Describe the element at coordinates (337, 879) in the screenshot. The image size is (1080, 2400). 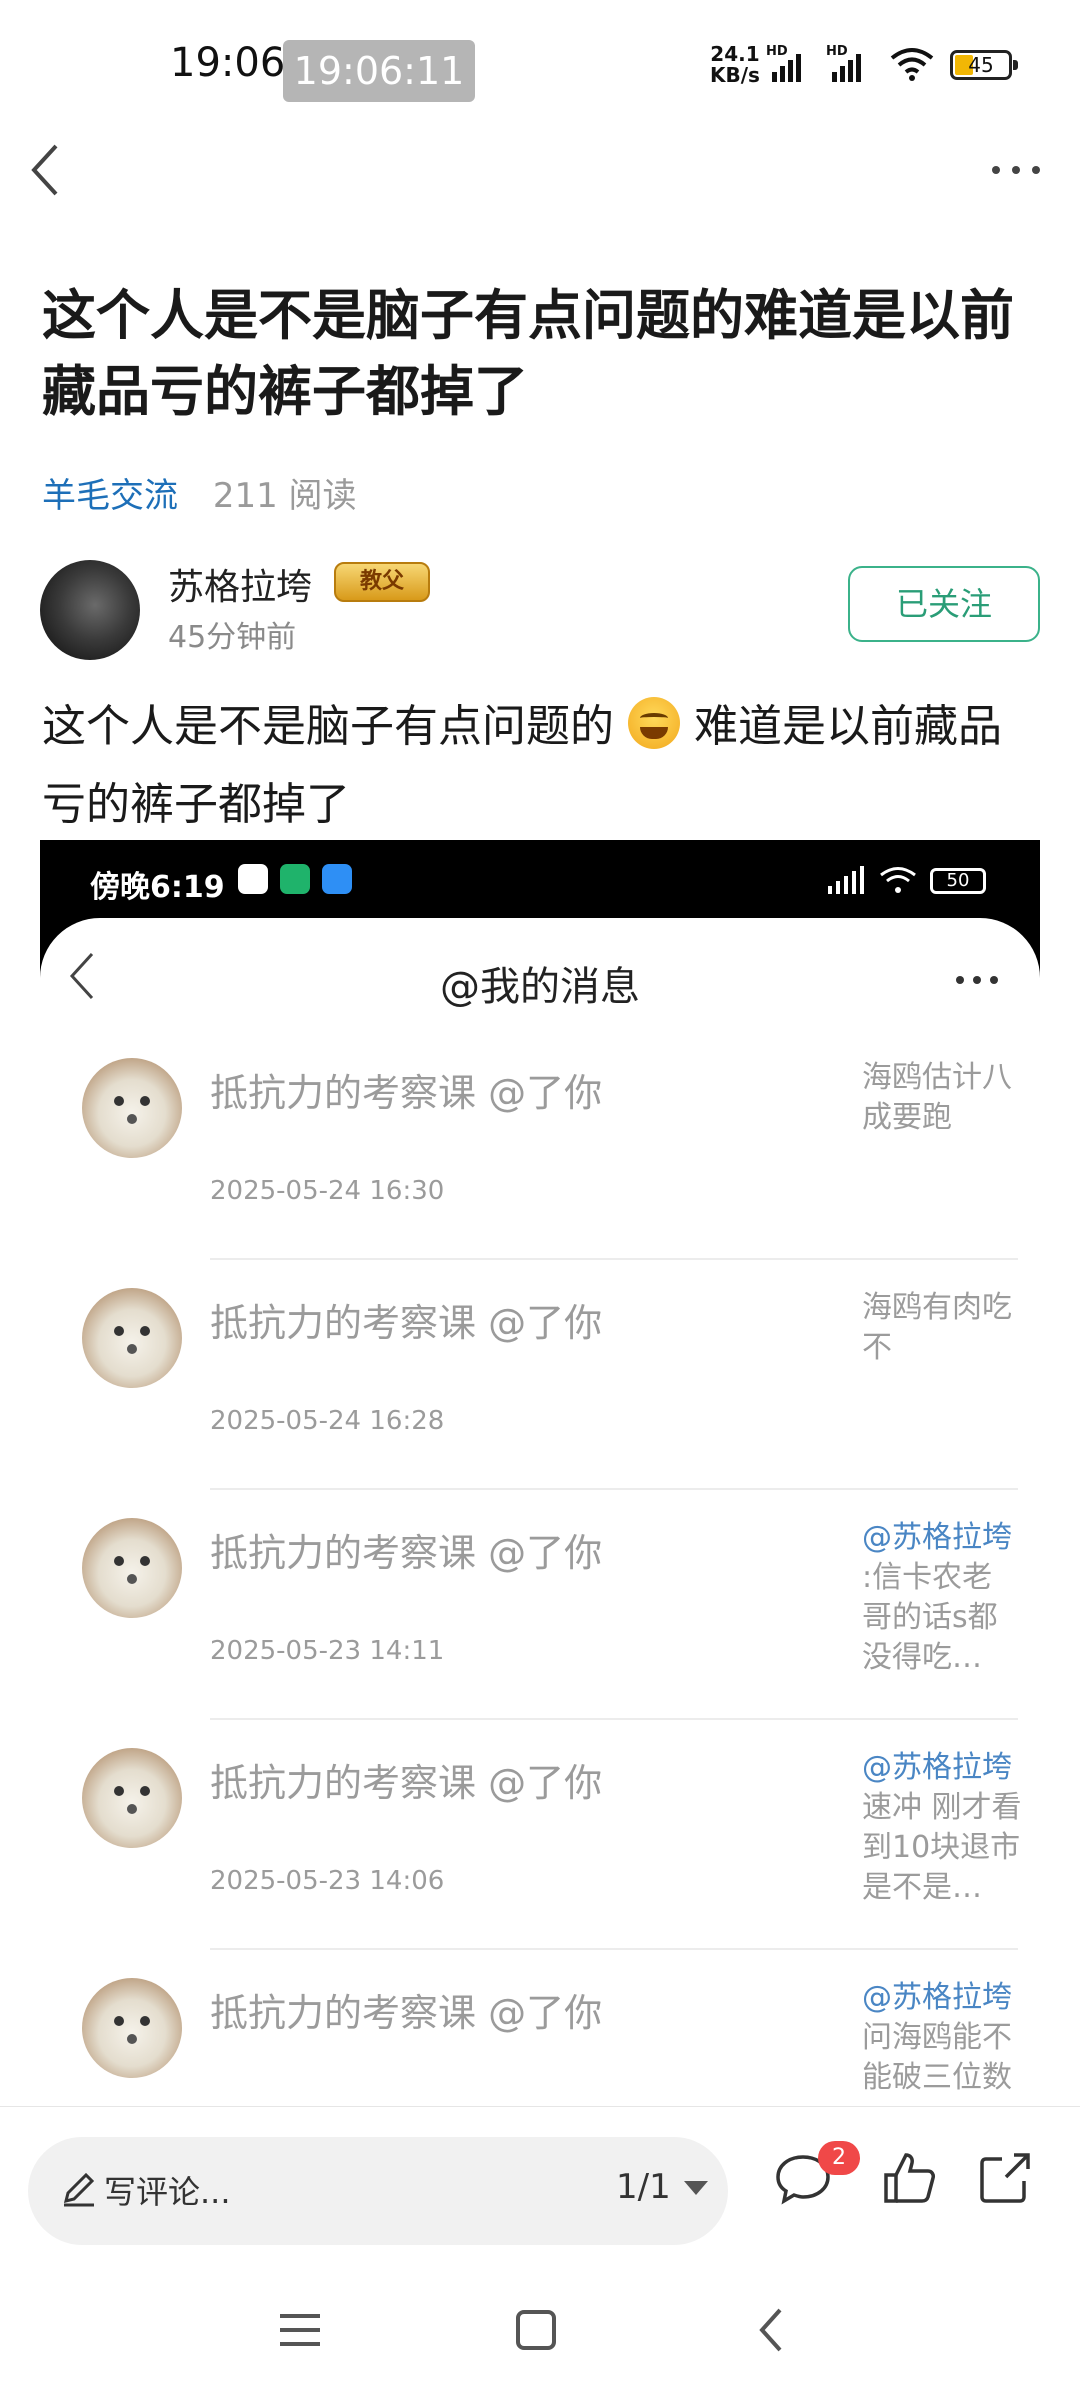
I see `app-icon` at that location.